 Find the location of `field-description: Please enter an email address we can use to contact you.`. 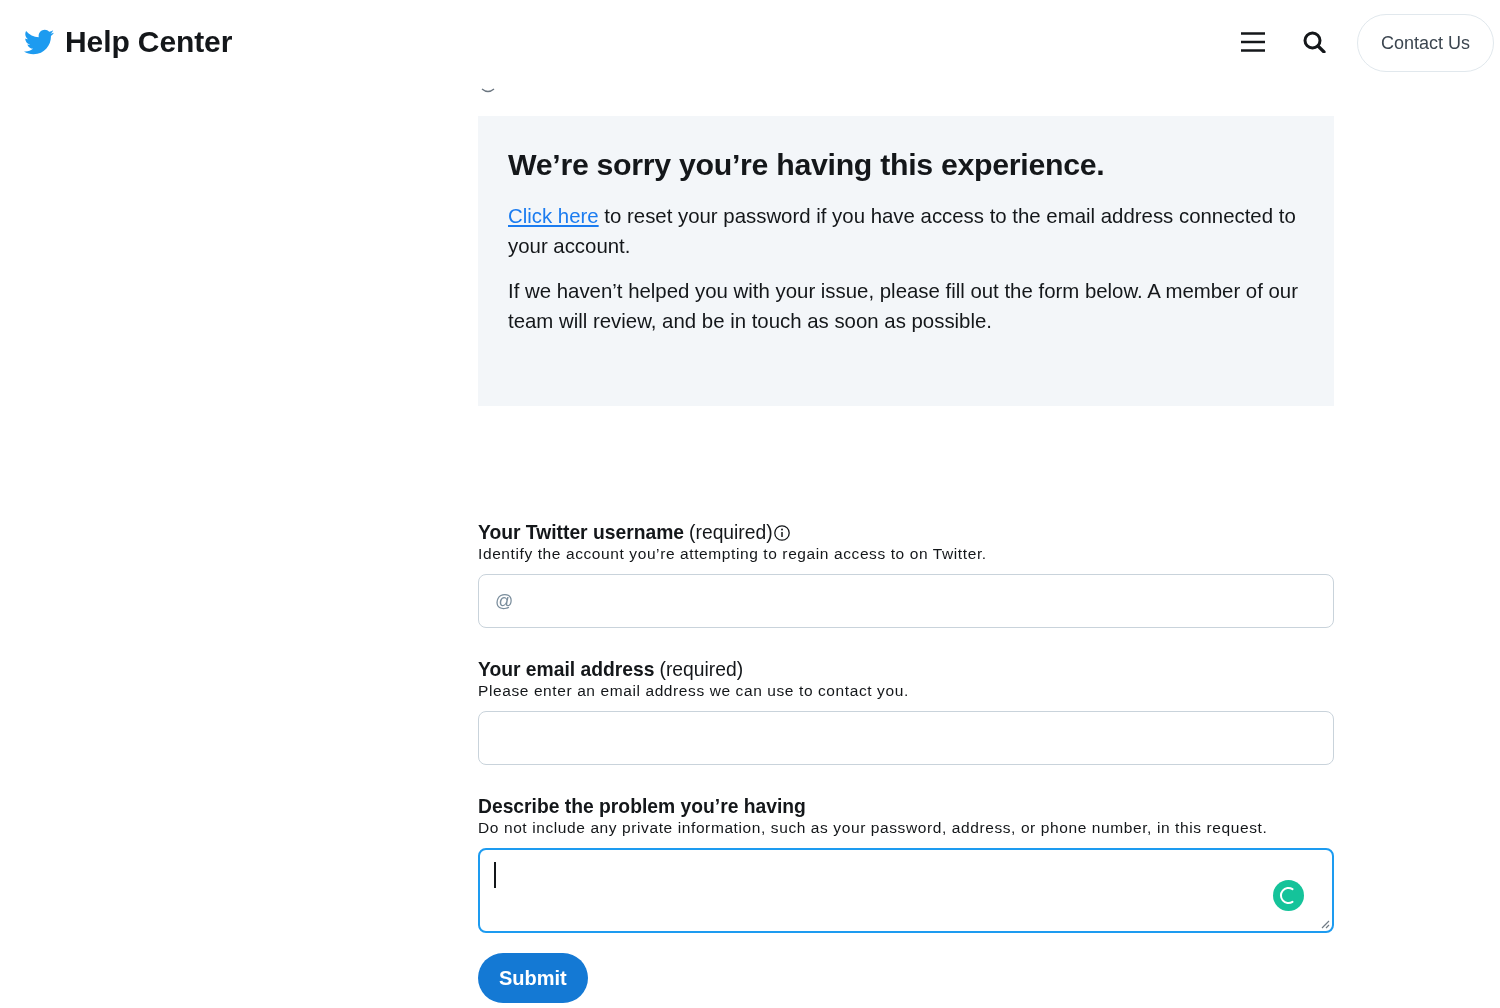

field-description: Please enter an email address we can use to contact you. is located at coordinates (694, 691).